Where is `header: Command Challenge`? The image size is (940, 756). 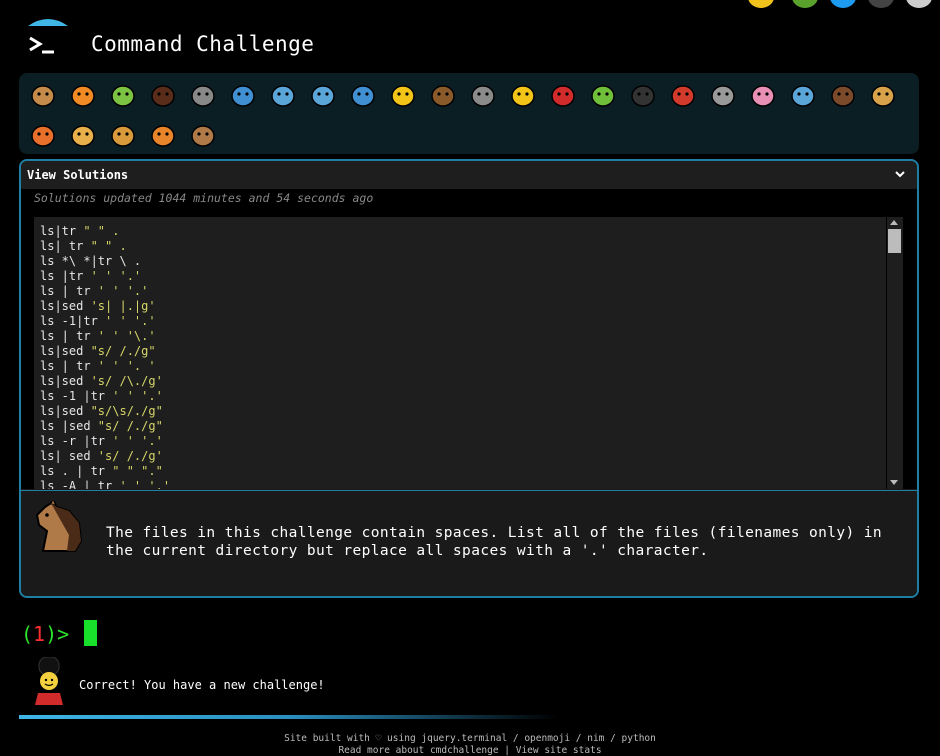 header: Command Challenge is located at coordinates (222, 42).